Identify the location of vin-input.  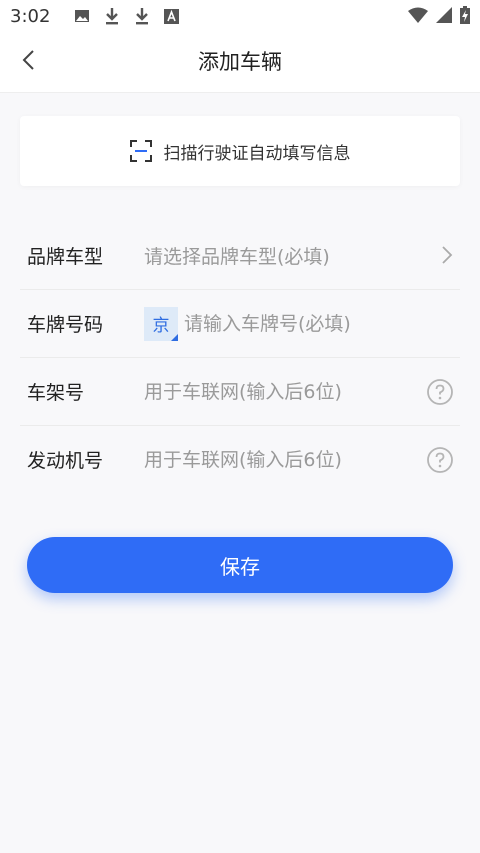
(302, 391).